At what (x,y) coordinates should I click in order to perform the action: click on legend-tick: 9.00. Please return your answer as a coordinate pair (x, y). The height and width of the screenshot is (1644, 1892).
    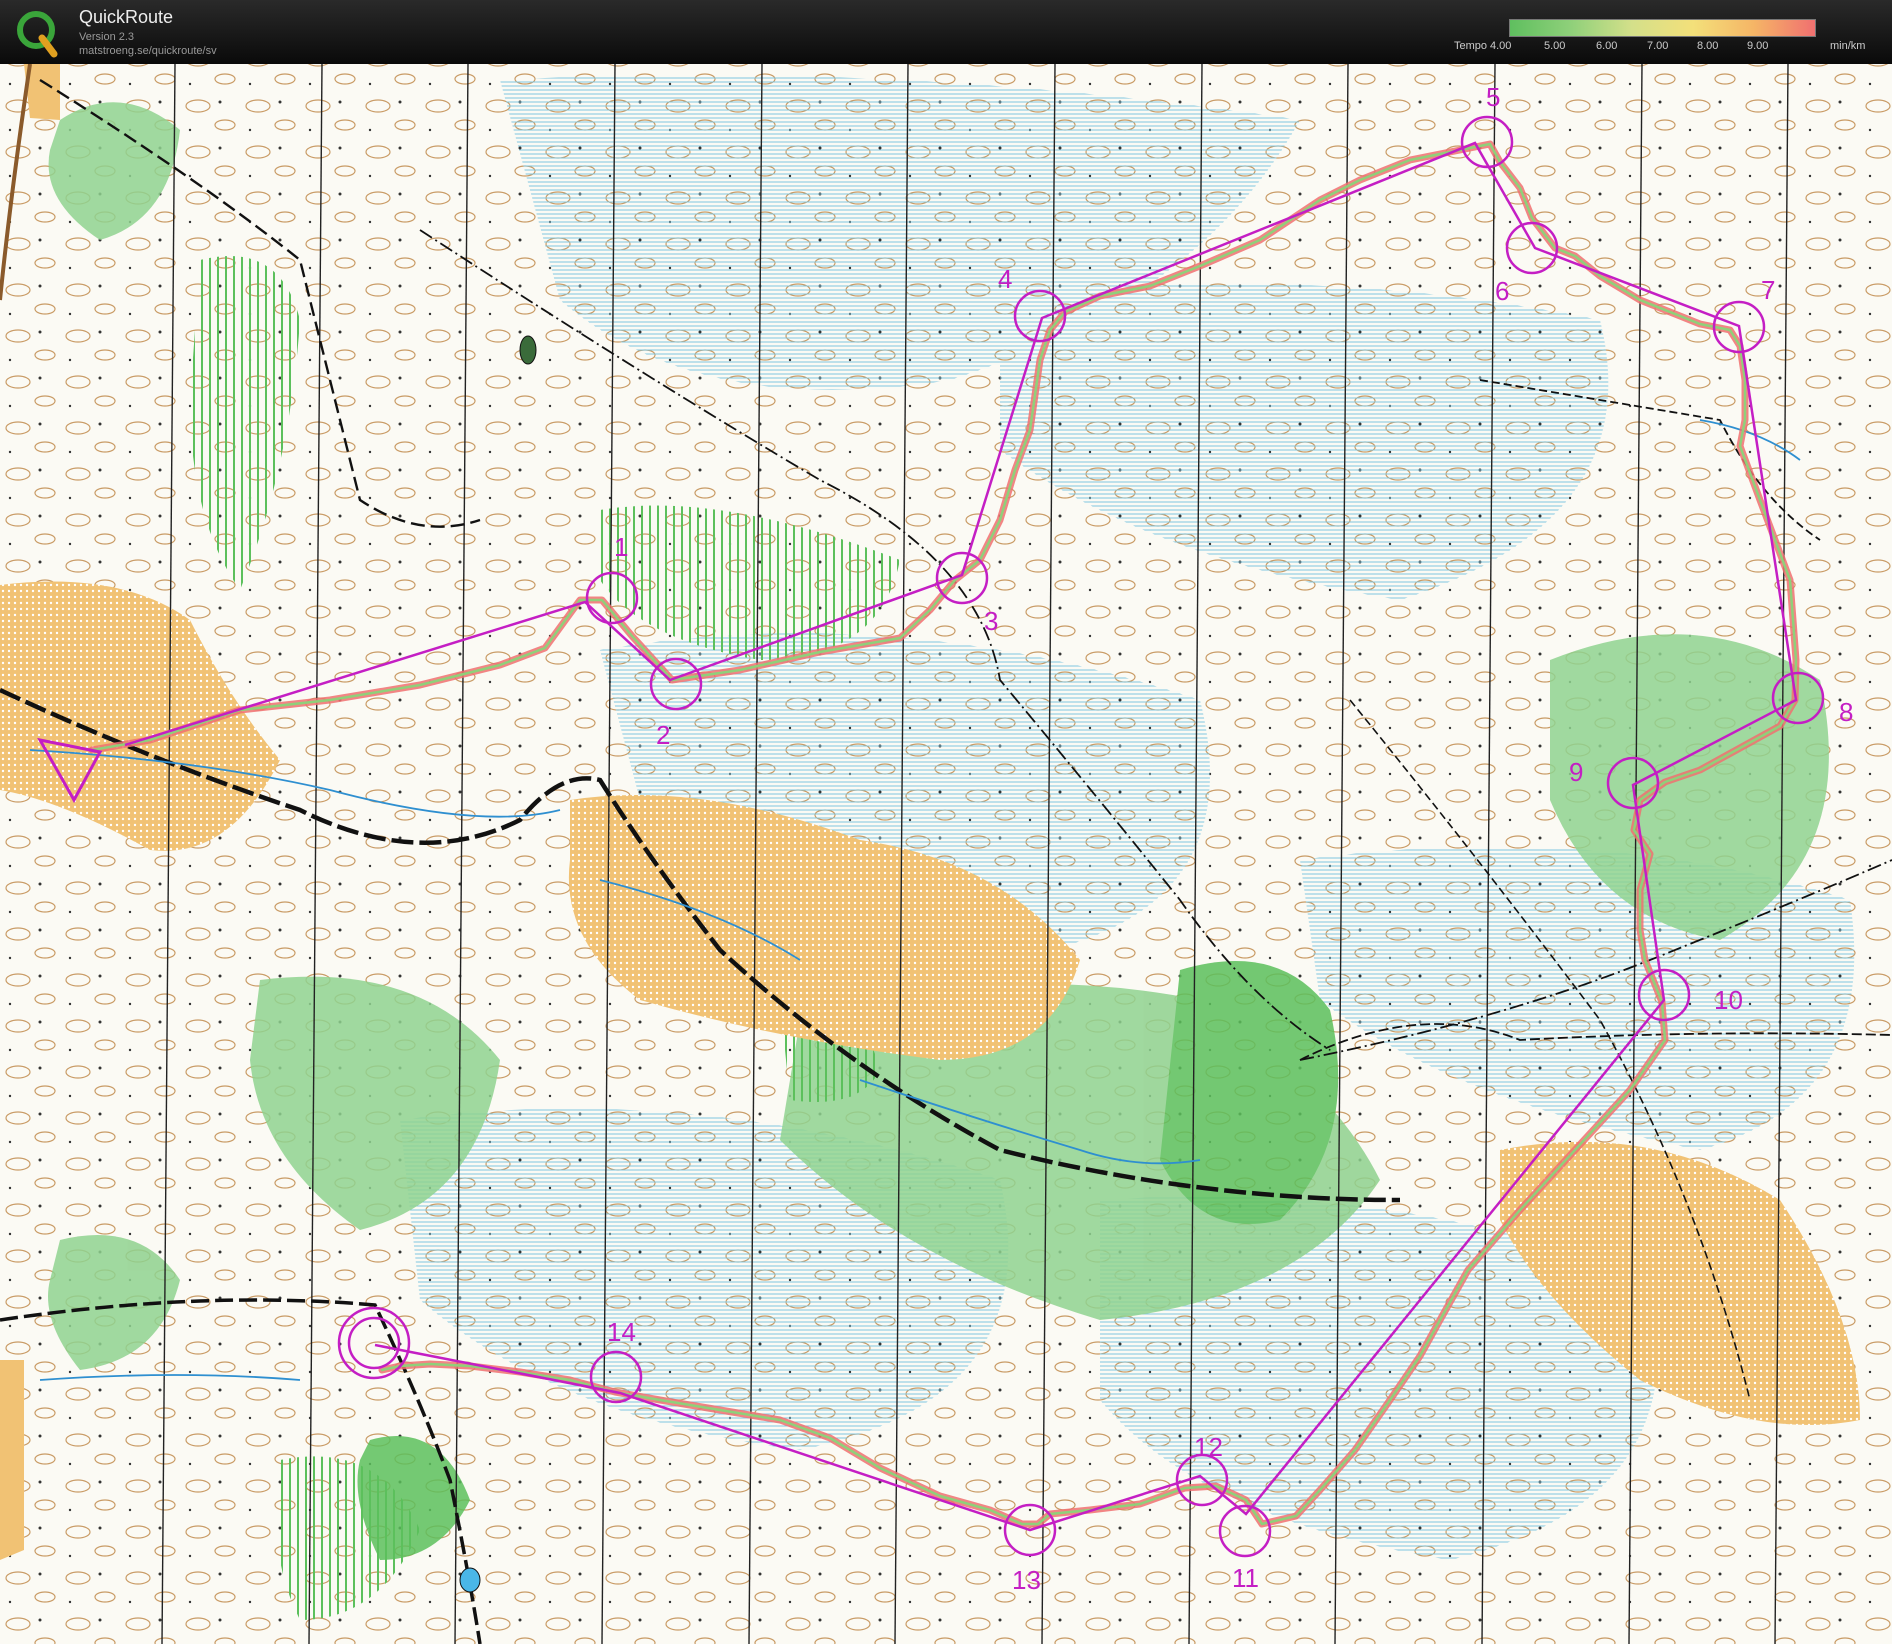
    Looking at the image, I should click on (1758, 46).